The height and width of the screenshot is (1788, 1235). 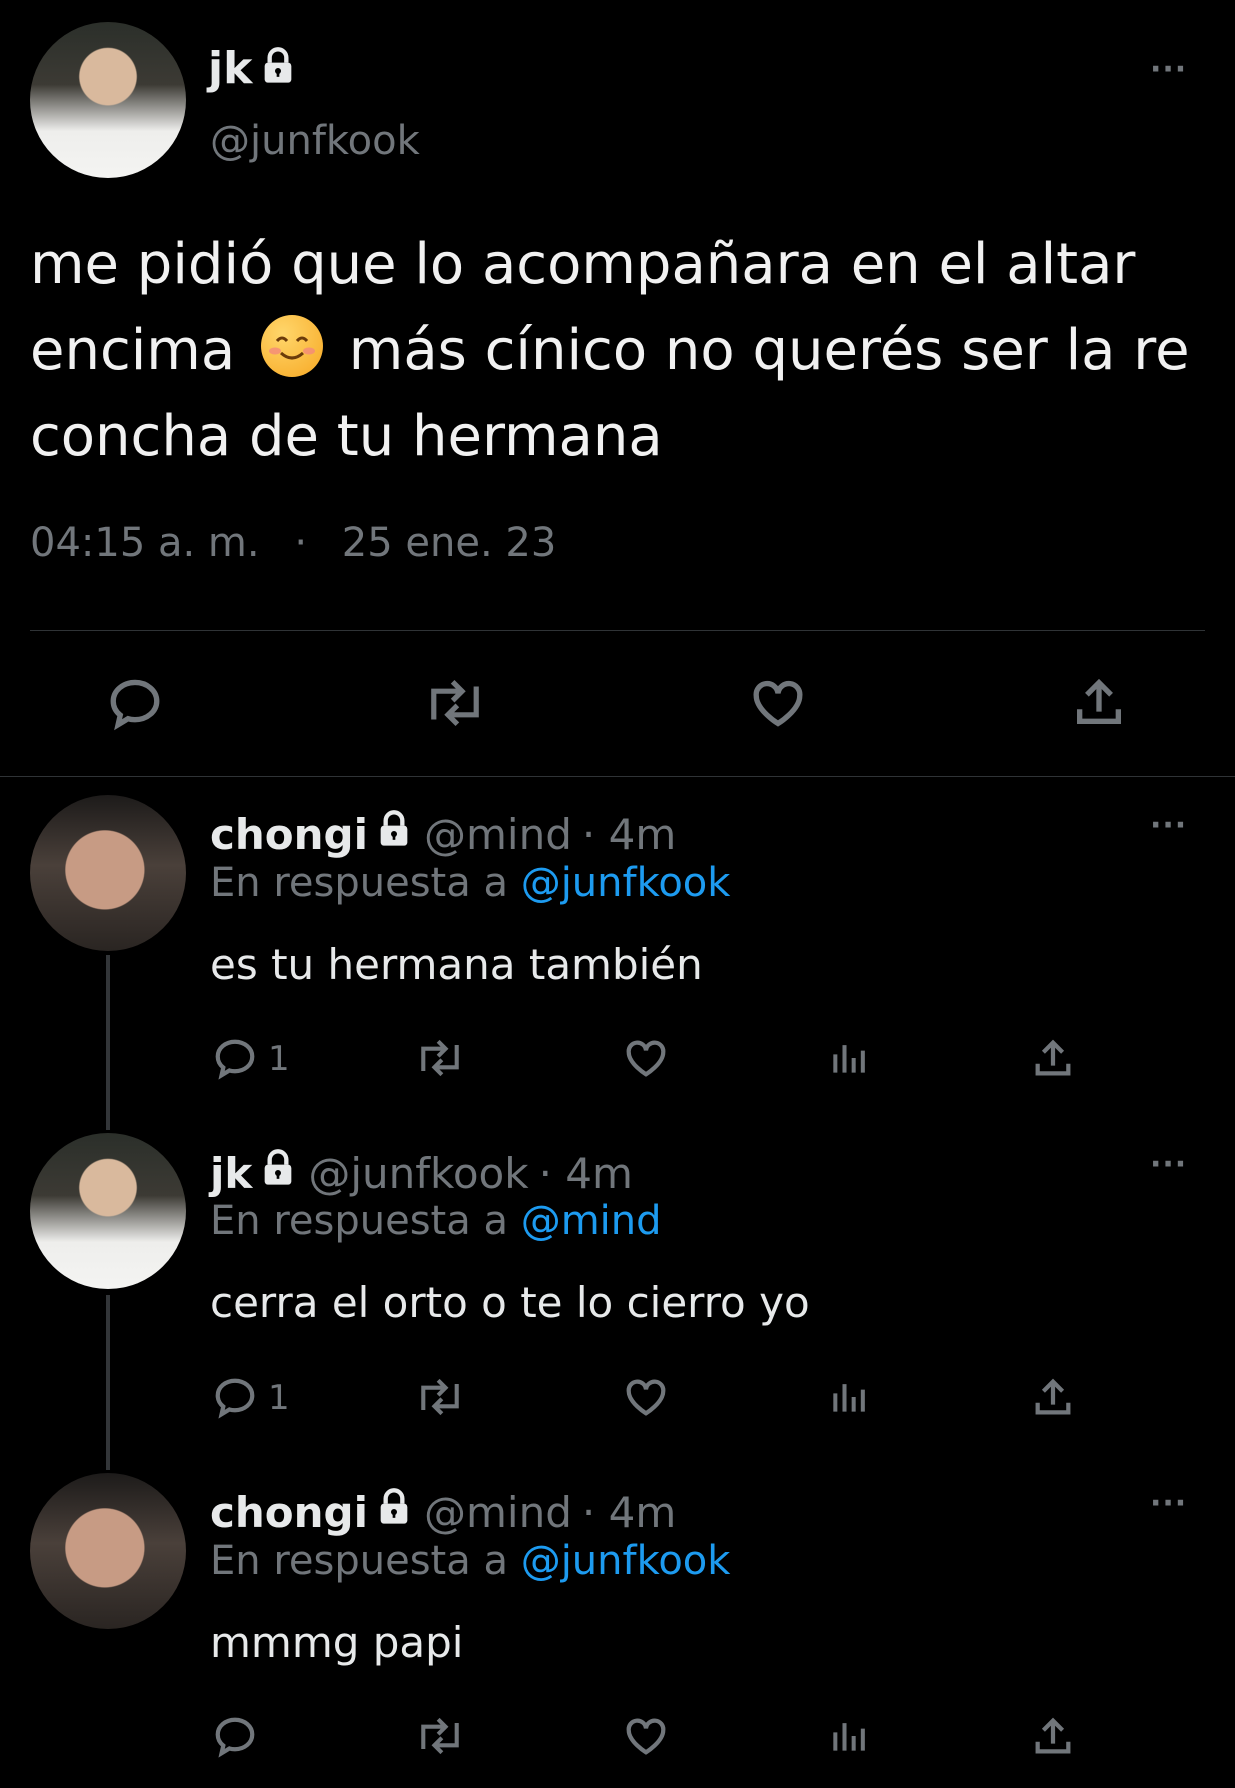 What do you see at coordinates (145, 543) in the screenshot?
I see `tweet-time: 04:15 a. m.` at bounding box center [145, 543].